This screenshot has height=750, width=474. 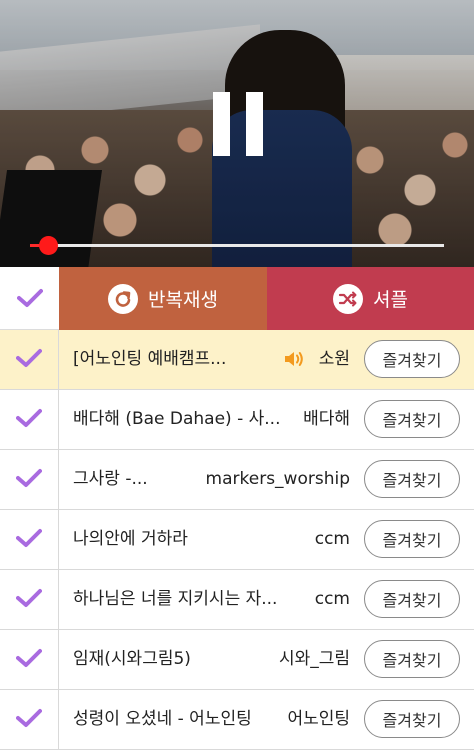 What do you see at coordinates (326, 419) in the screenshot?
I see `track-artist: 배다해` at bounding box center [326, 419].